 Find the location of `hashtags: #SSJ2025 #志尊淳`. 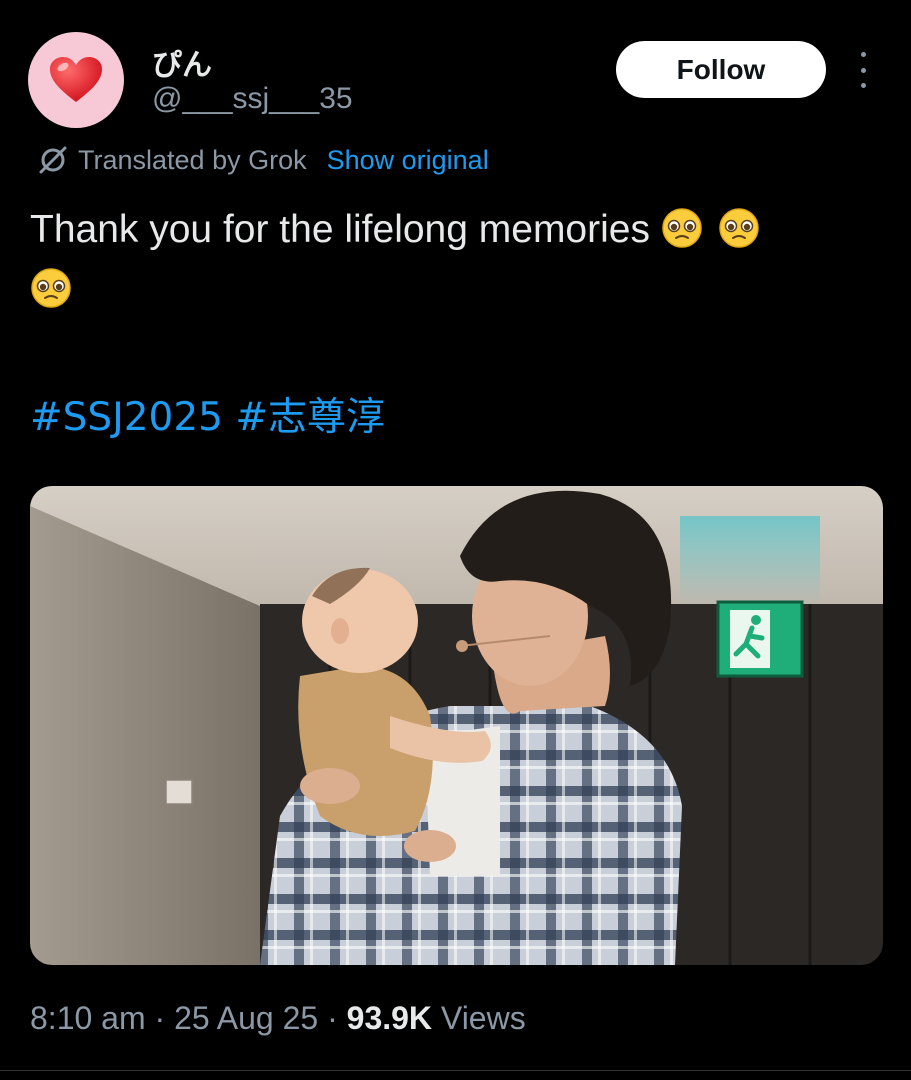

hashtags: #SSJ2025 #志尊淳 is located at coordinates (207, 414).